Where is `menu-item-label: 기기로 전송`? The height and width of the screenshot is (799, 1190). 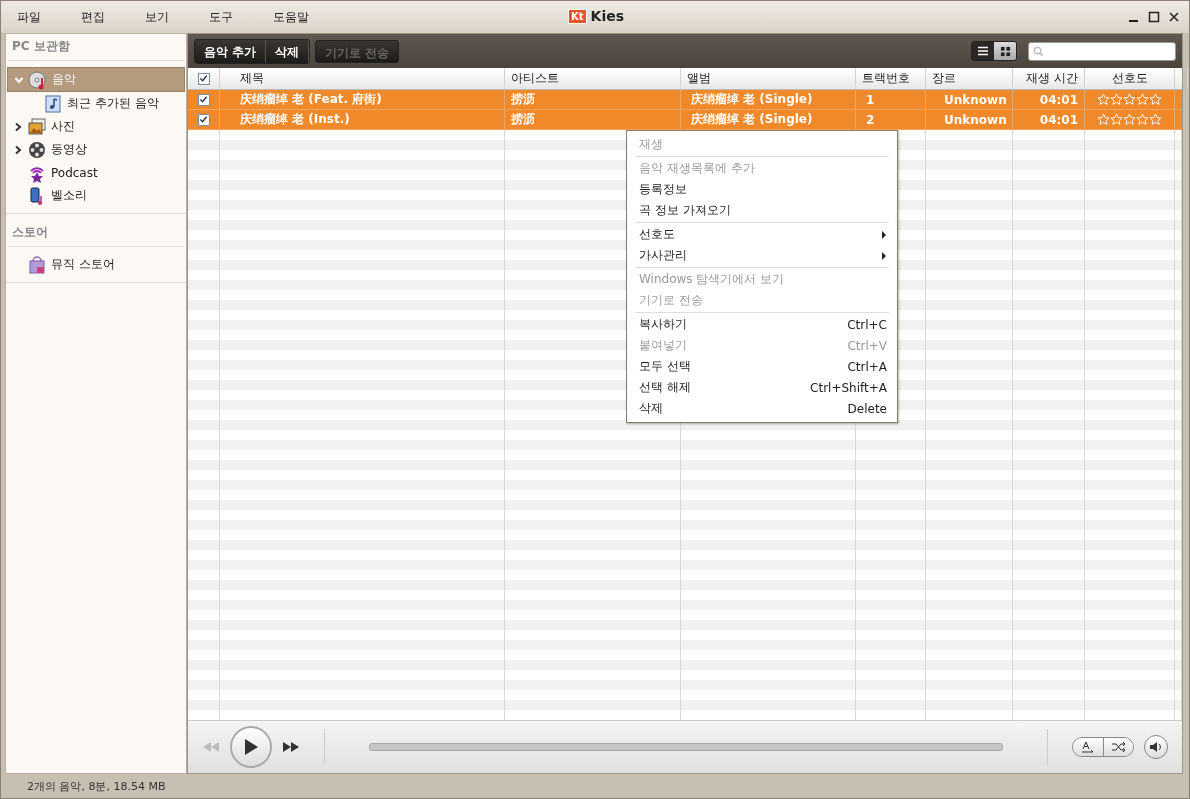
menu-item-label: 기기로 전송 is located at coordinates (671, 300).